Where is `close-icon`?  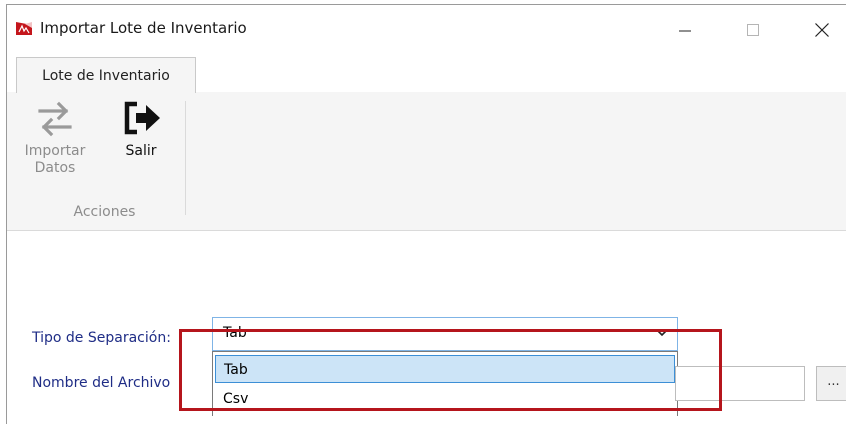 close-icon is located at coordinates (822, 30).